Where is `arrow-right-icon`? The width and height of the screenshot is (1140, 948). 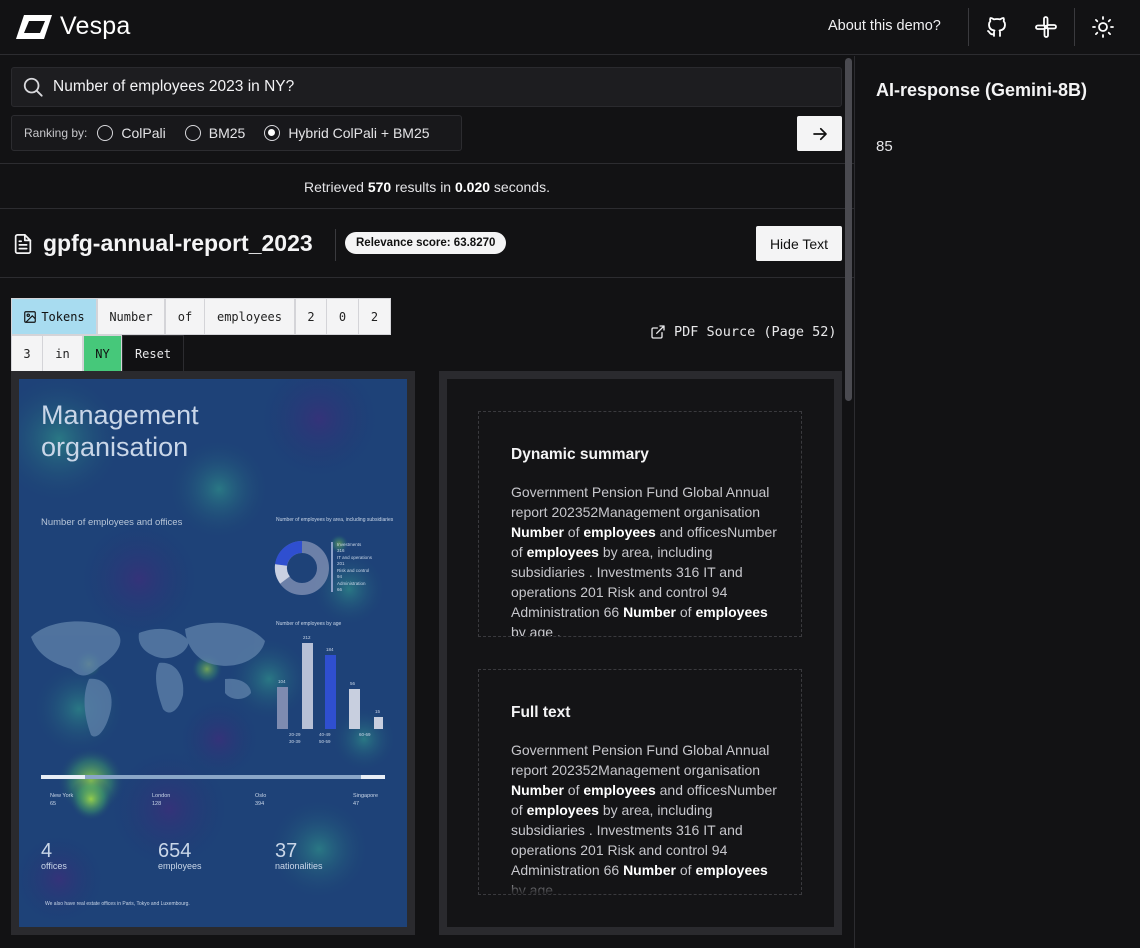
arrow-right-icon is located at coordinates (819, 133).